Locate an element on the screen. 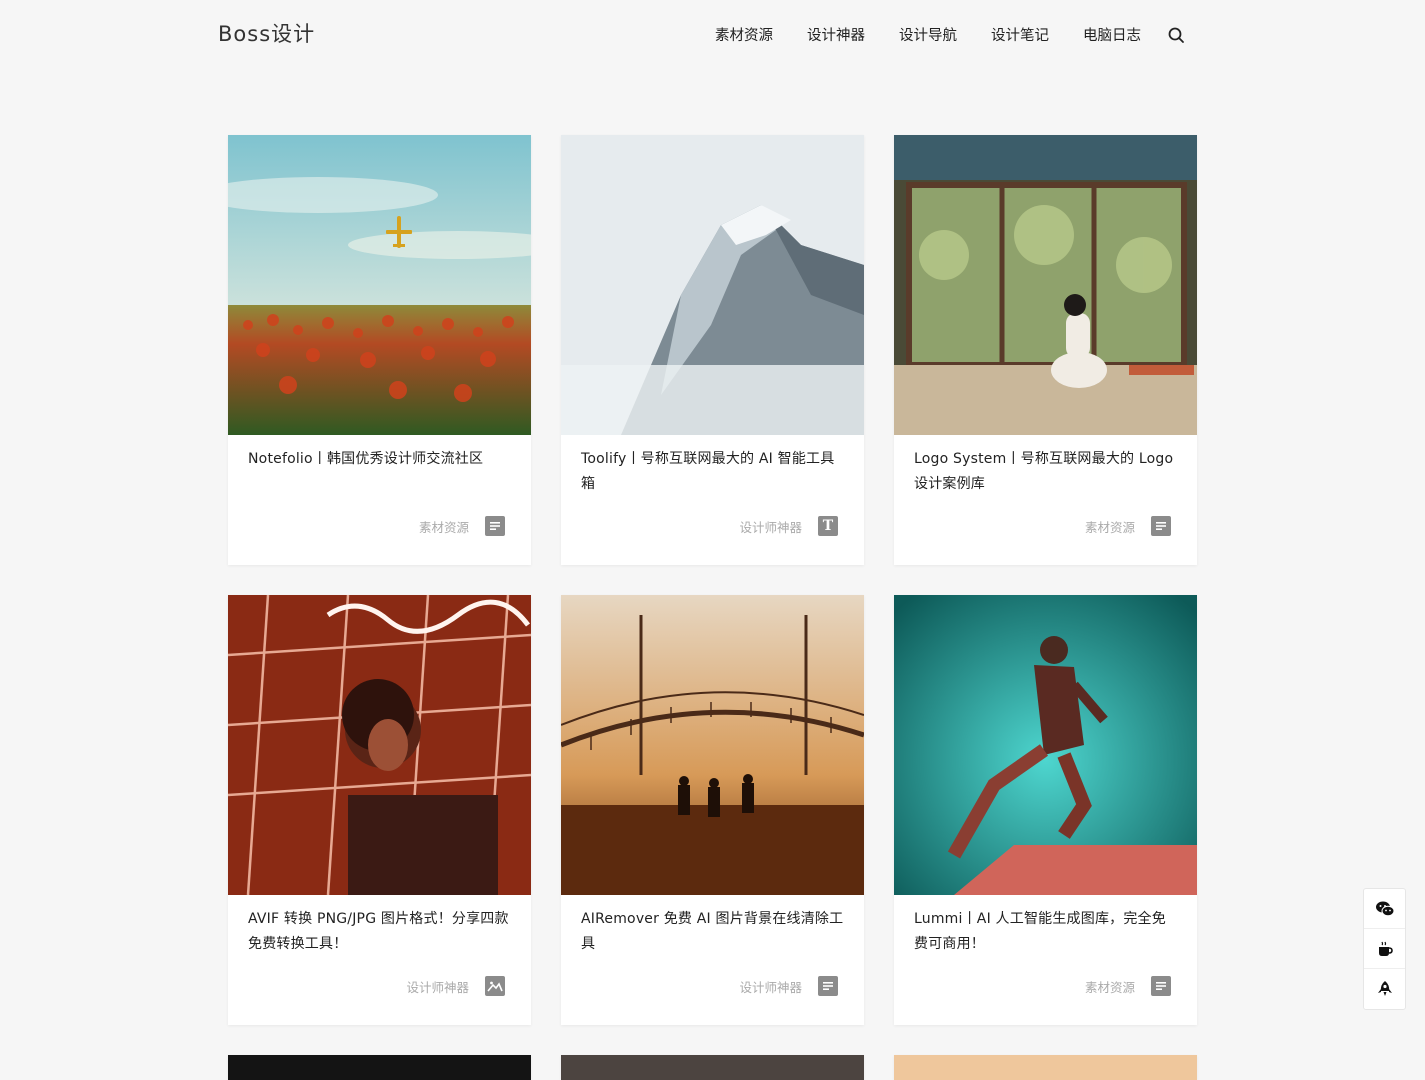 The image size is (1425, 1080). post-card: AIRemover 免费 AI 图片背景在线清除工具 设计师神器 is located at coordinates (712, 810).